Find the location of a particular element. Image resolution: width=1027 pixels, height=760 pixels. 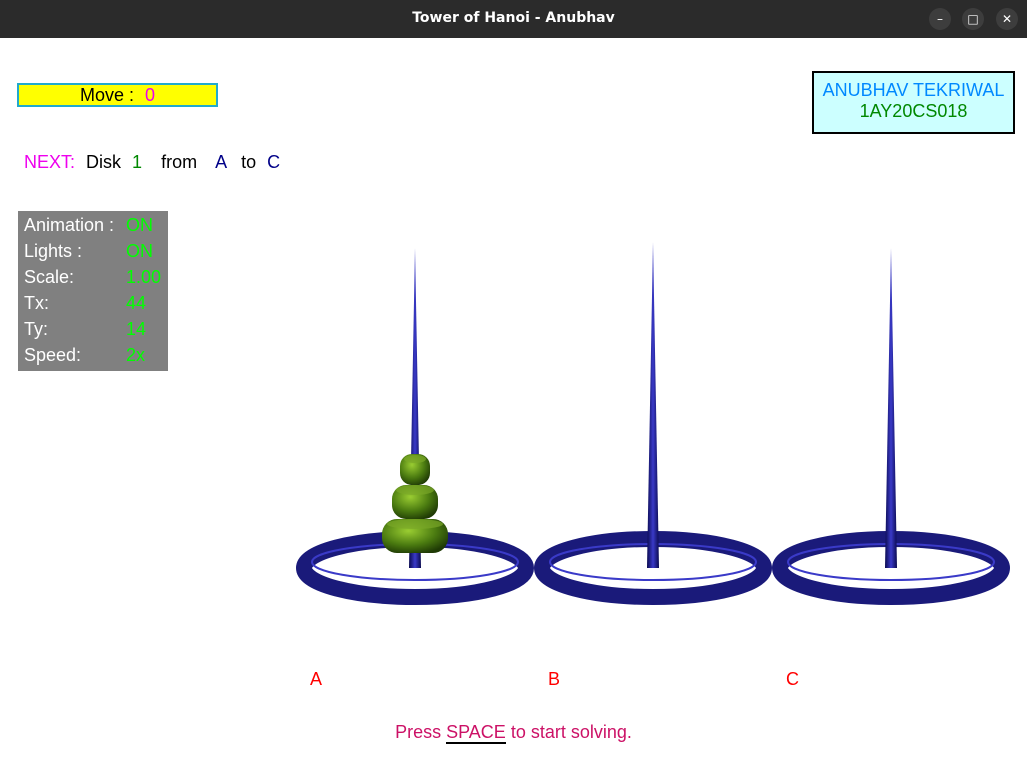

status-value: 2x is located at coordinates (136, 355).